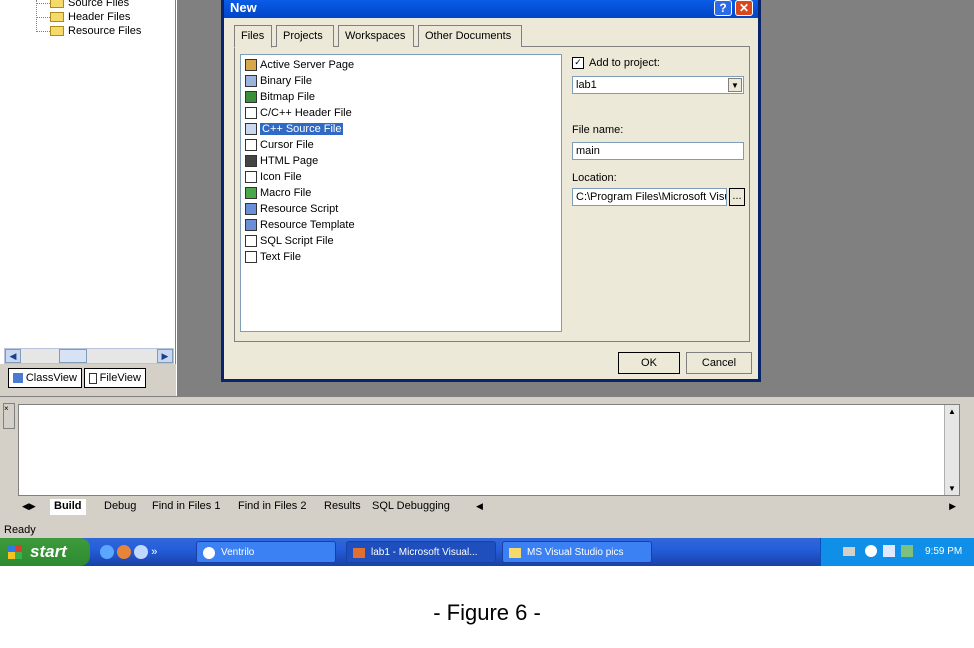 This screenshot has width=974, height=648. Describe the element at coordinates (649, 363) in the screenshot. I see `ok-button: OK` at that location.